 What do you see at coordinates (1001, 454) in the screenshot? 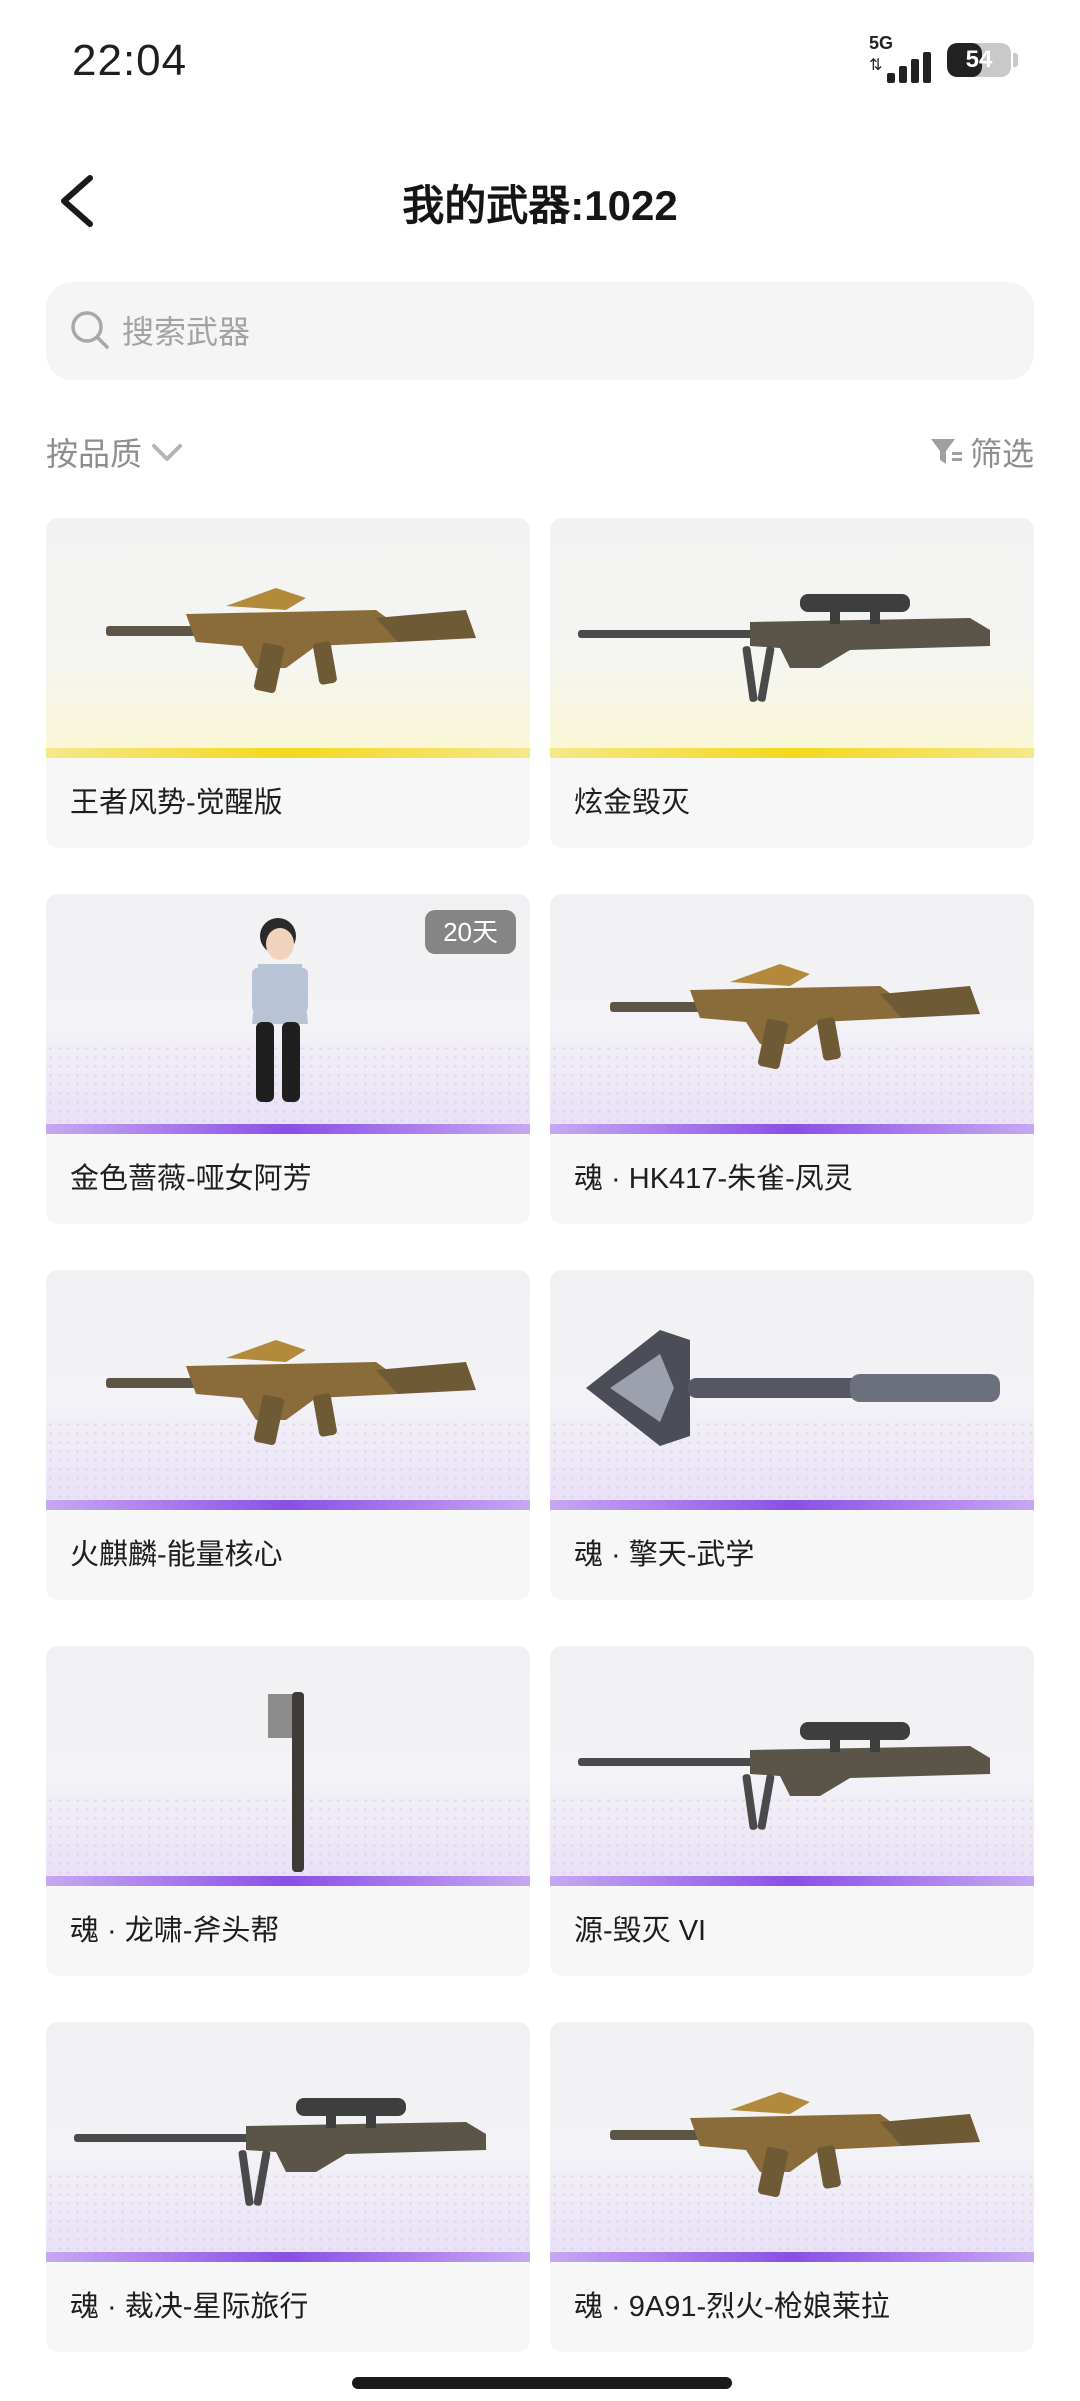
I see `filter-label: 筛选` at bounding box center [1001, 454].